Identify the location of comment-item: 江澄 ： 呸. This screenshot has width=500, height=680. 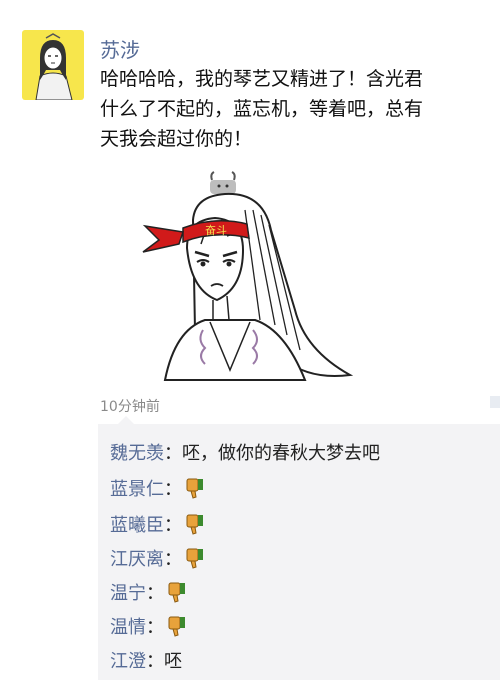
(146, 660).